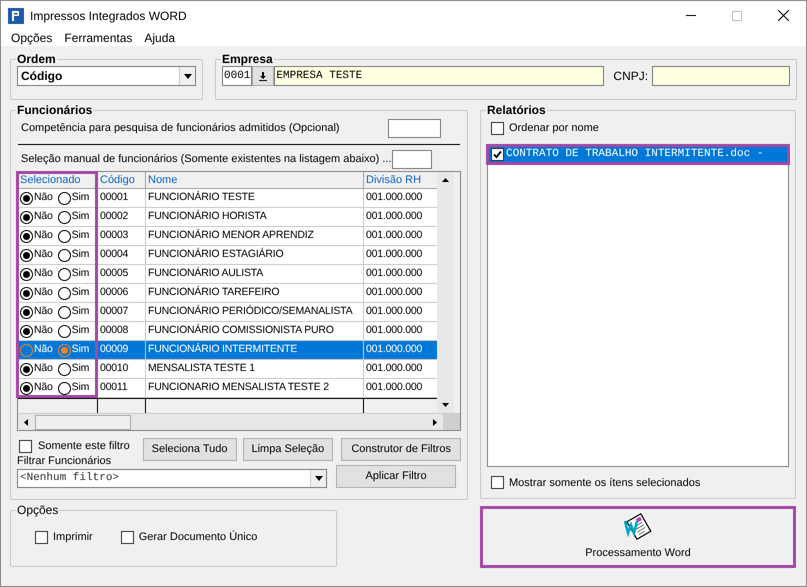 The width and height of the screenshot is (807, 587). Describe the element at coordinates (38, 510) in the screenshot. I see `group-label: Opções` at that location.